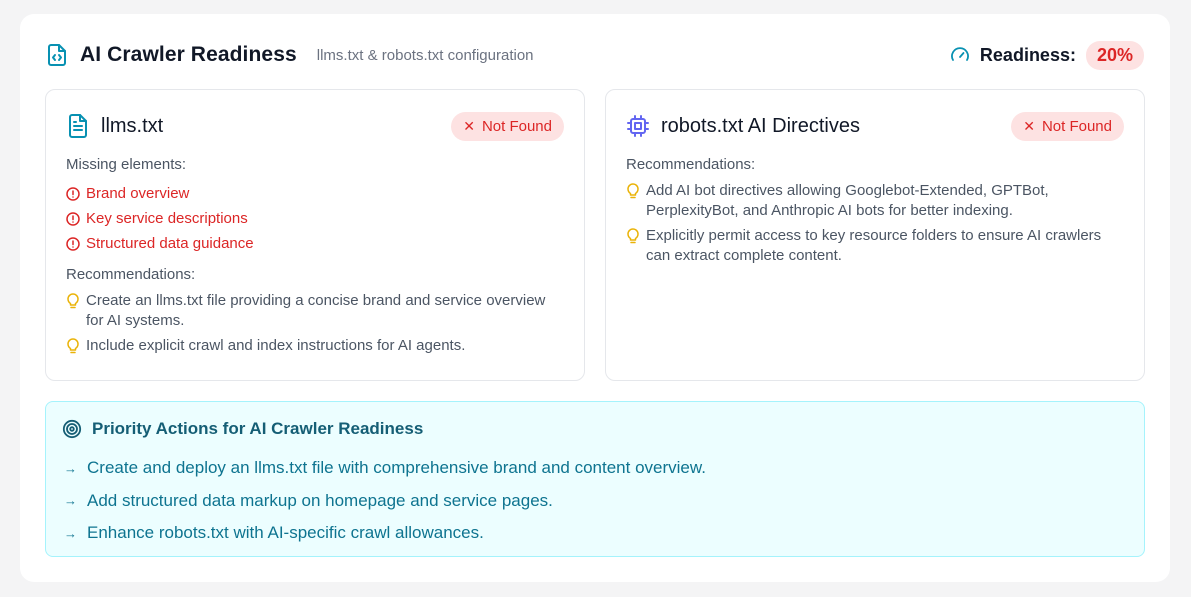 The width and height of the screenshot is (1191, 597). Describe the element at coordinates (138, 193) in the screenshot. I see `missing-item-text: Brand overview` at that location.